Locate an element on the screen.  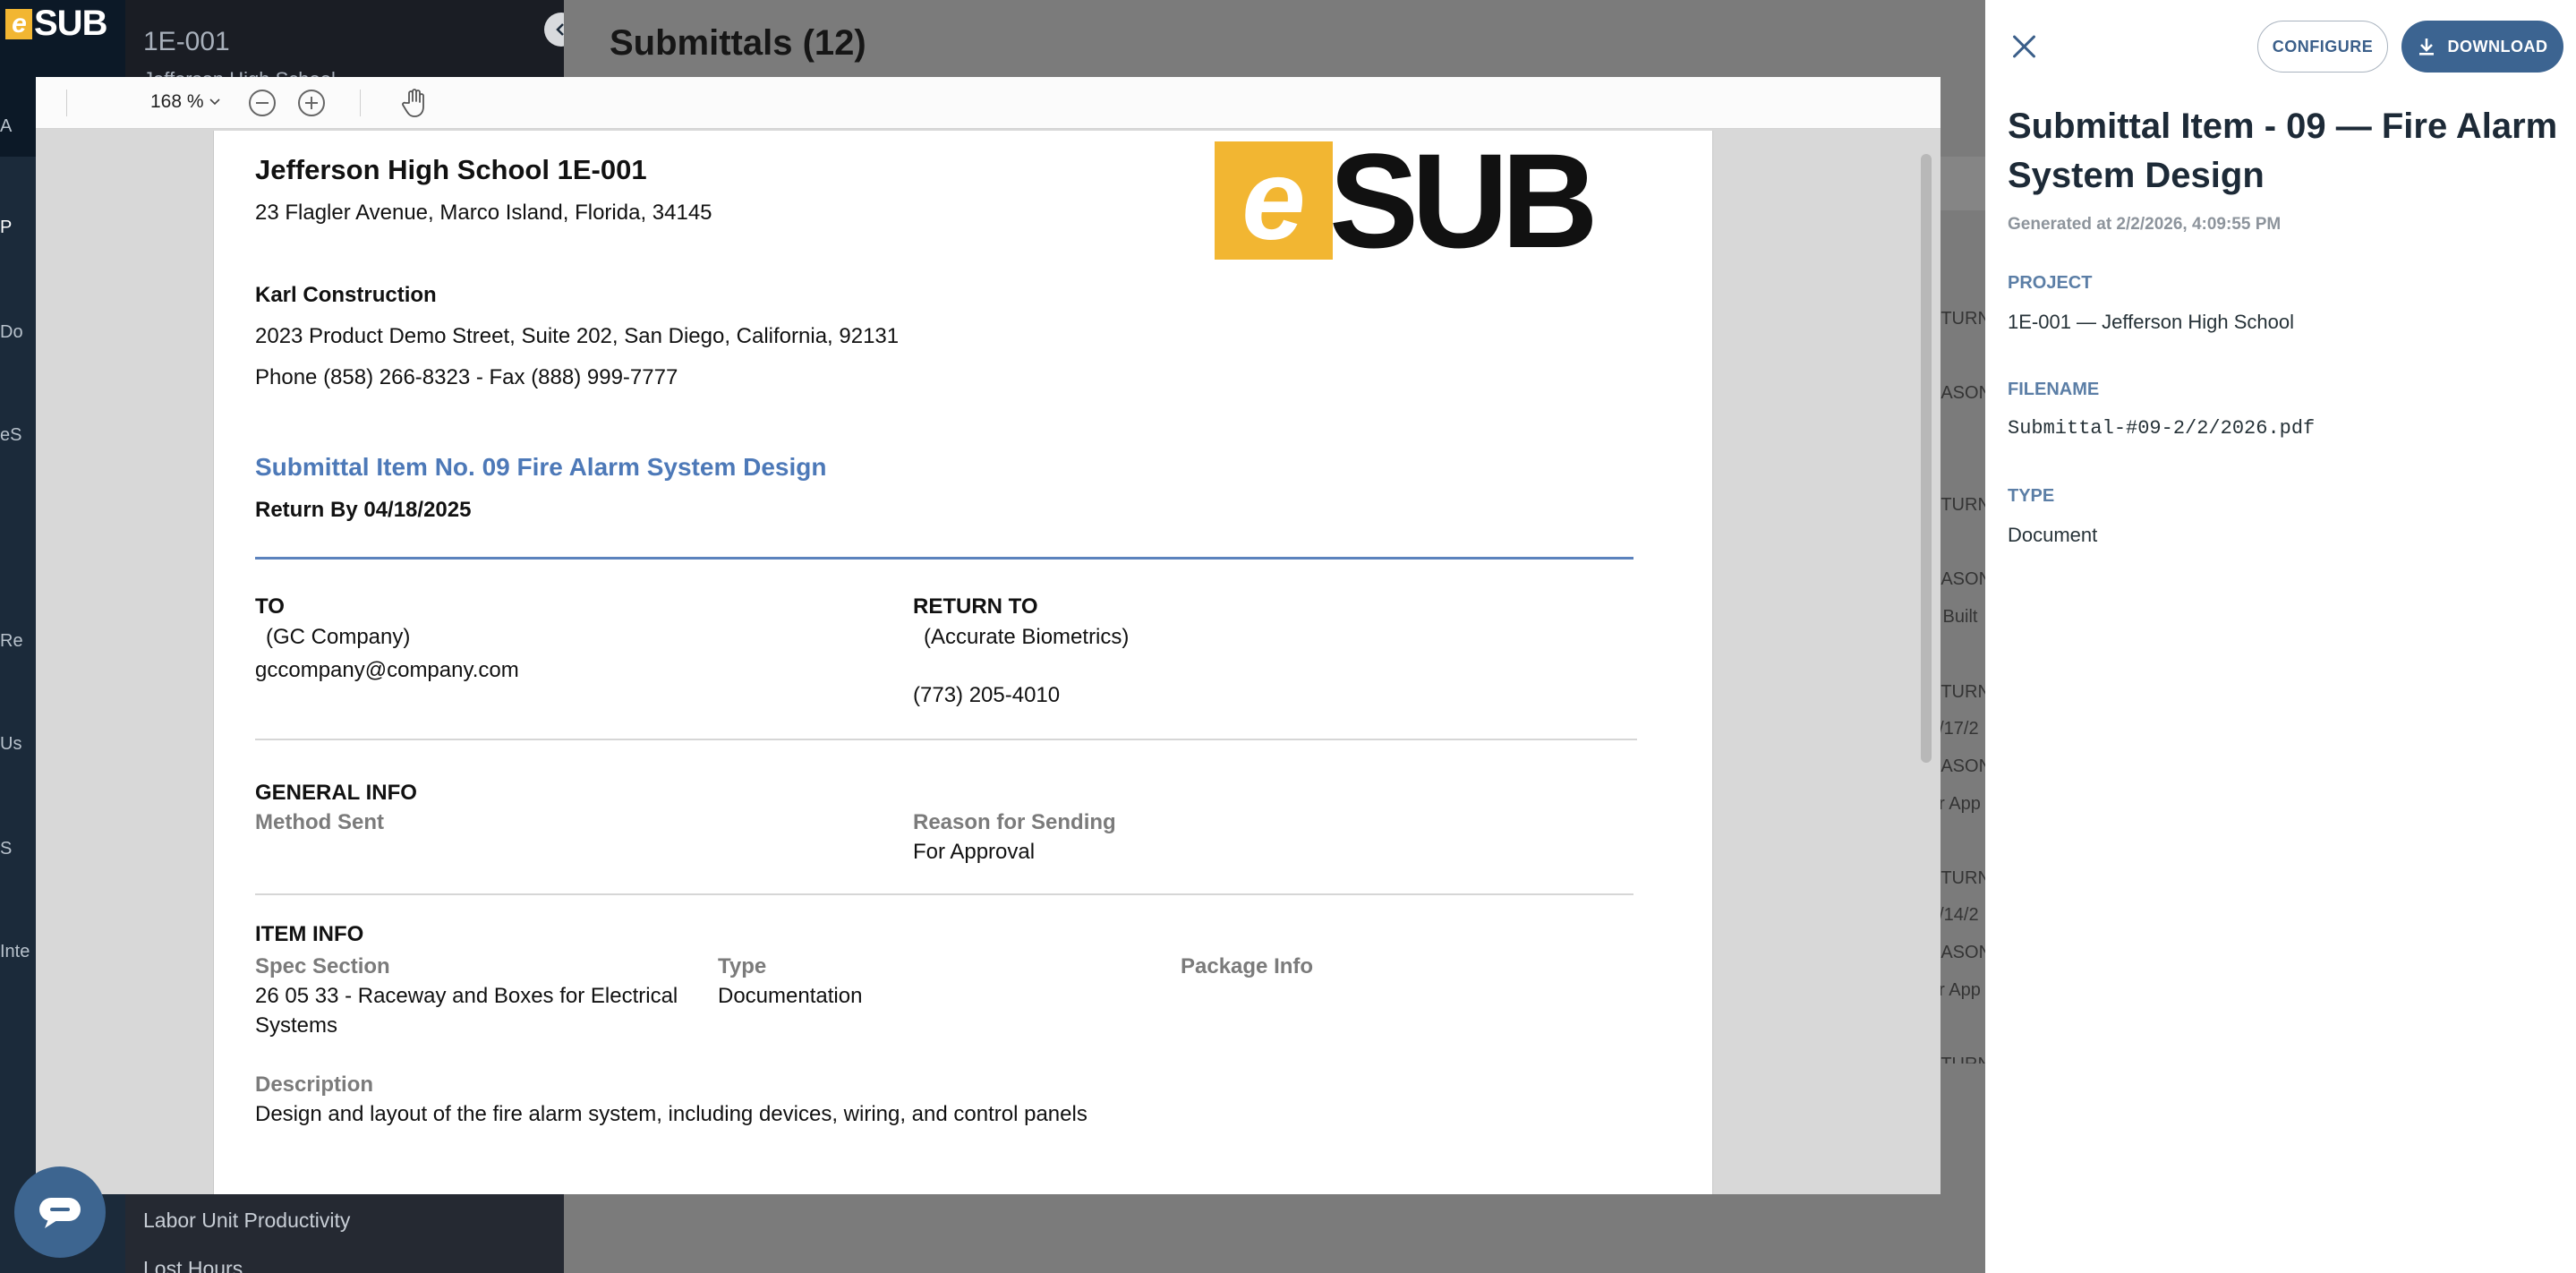
doc-logo-e: e is located at coordinates (1274, 200).